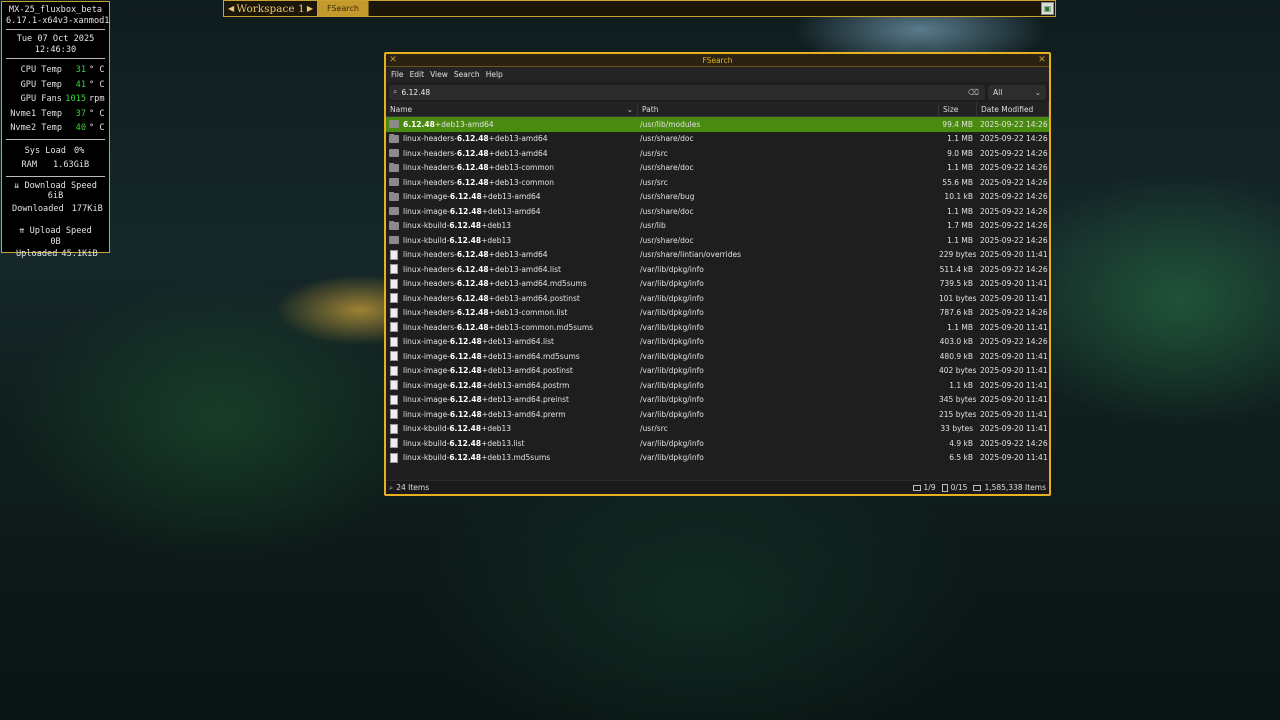 The height and width of the screenshot is (720, 1280). What do you see at coordinates (391, 487) in the screenshot?
I see `search-icon: ⌕` at bounding box center [391, 487].